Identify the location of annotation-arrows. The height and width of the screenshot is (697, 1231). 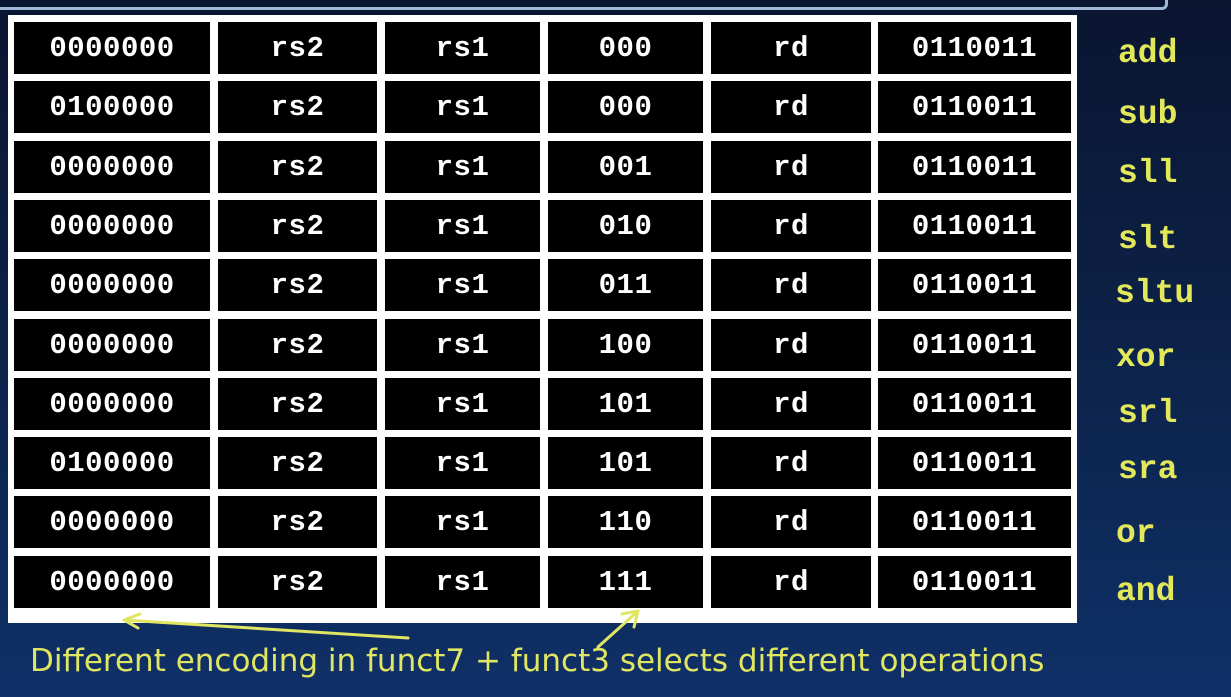
(381, 629).